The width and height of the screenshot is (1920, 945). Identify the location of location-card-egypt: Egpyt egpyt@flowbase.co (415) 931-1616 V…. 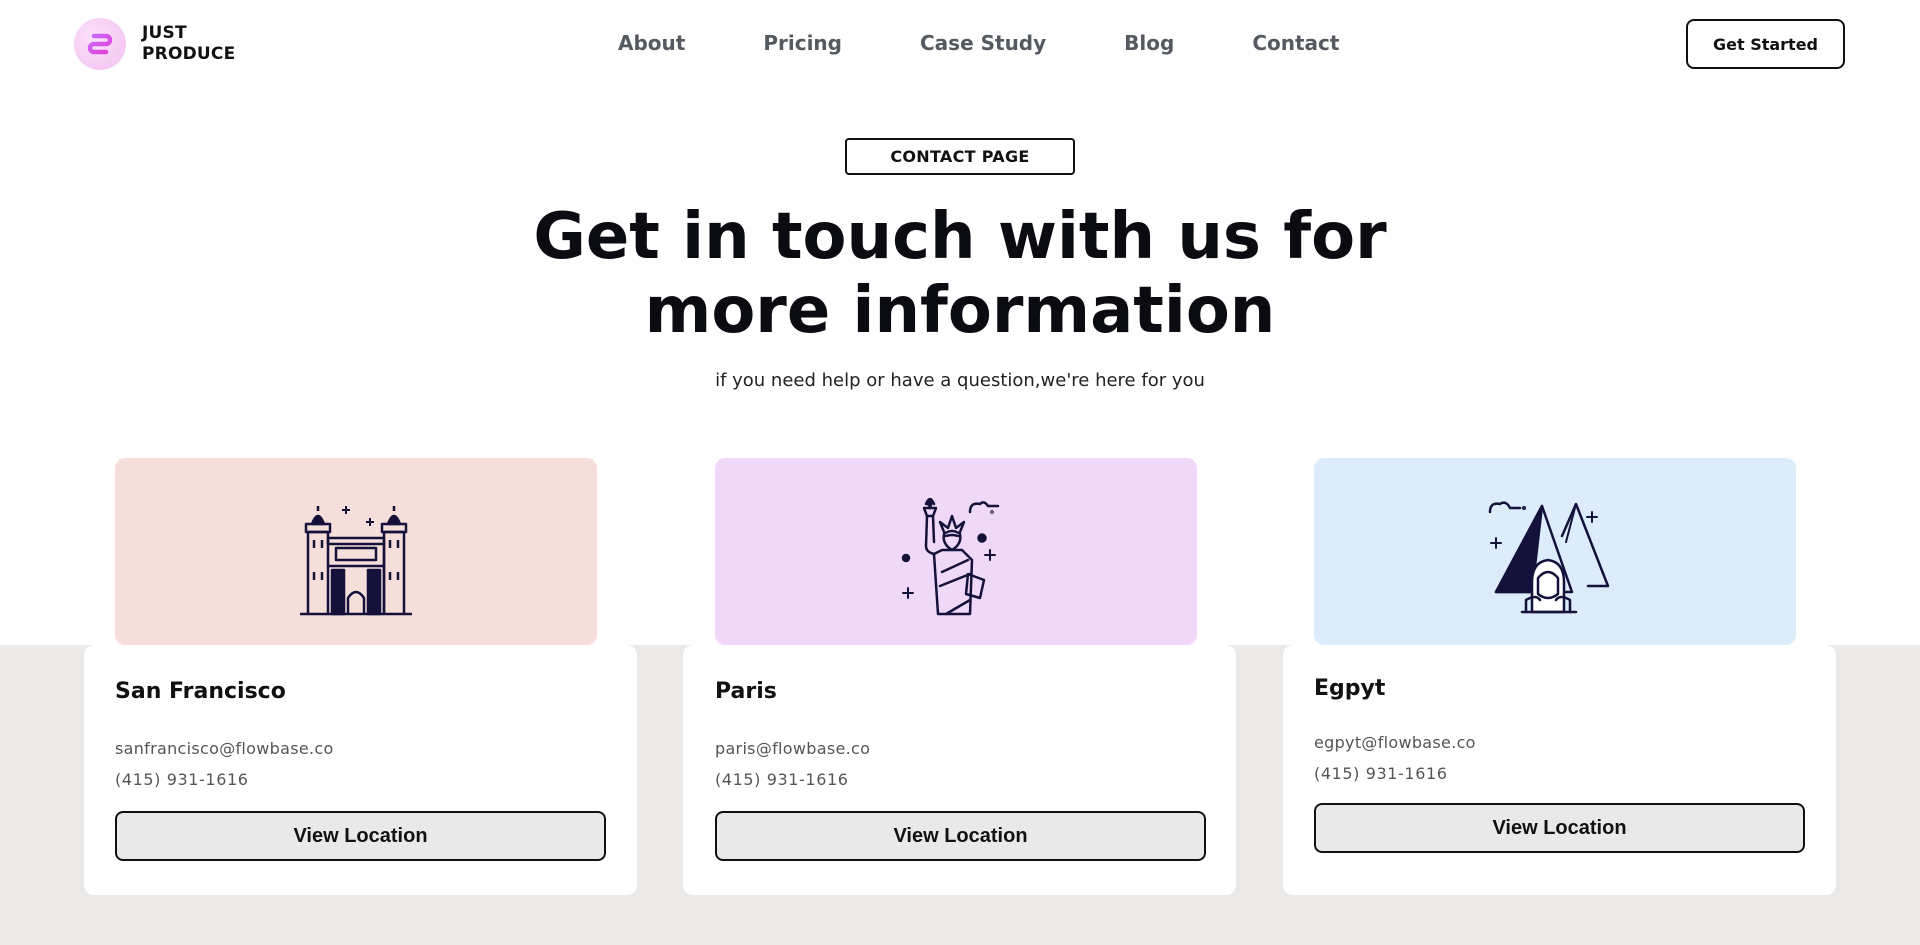
(1559, 770).